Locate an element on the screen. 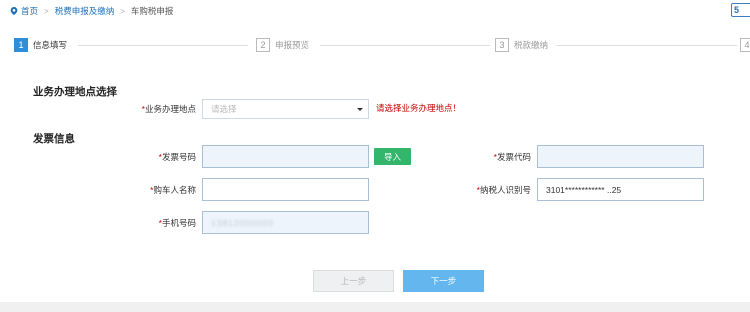 The height and width of the screenshot is (312, 750). buyer-name-input is located at coordinates (285, 189).